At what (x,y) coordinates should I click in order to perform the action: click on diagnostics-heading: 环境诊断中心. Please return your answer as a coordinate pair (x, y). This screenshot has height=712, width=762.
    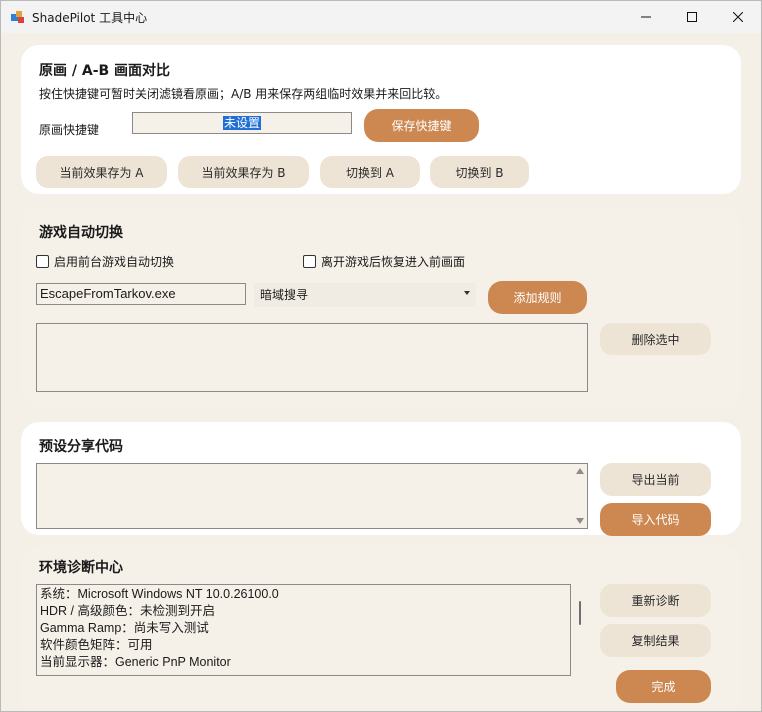
    Looking at the image, I should click on (81, 568).